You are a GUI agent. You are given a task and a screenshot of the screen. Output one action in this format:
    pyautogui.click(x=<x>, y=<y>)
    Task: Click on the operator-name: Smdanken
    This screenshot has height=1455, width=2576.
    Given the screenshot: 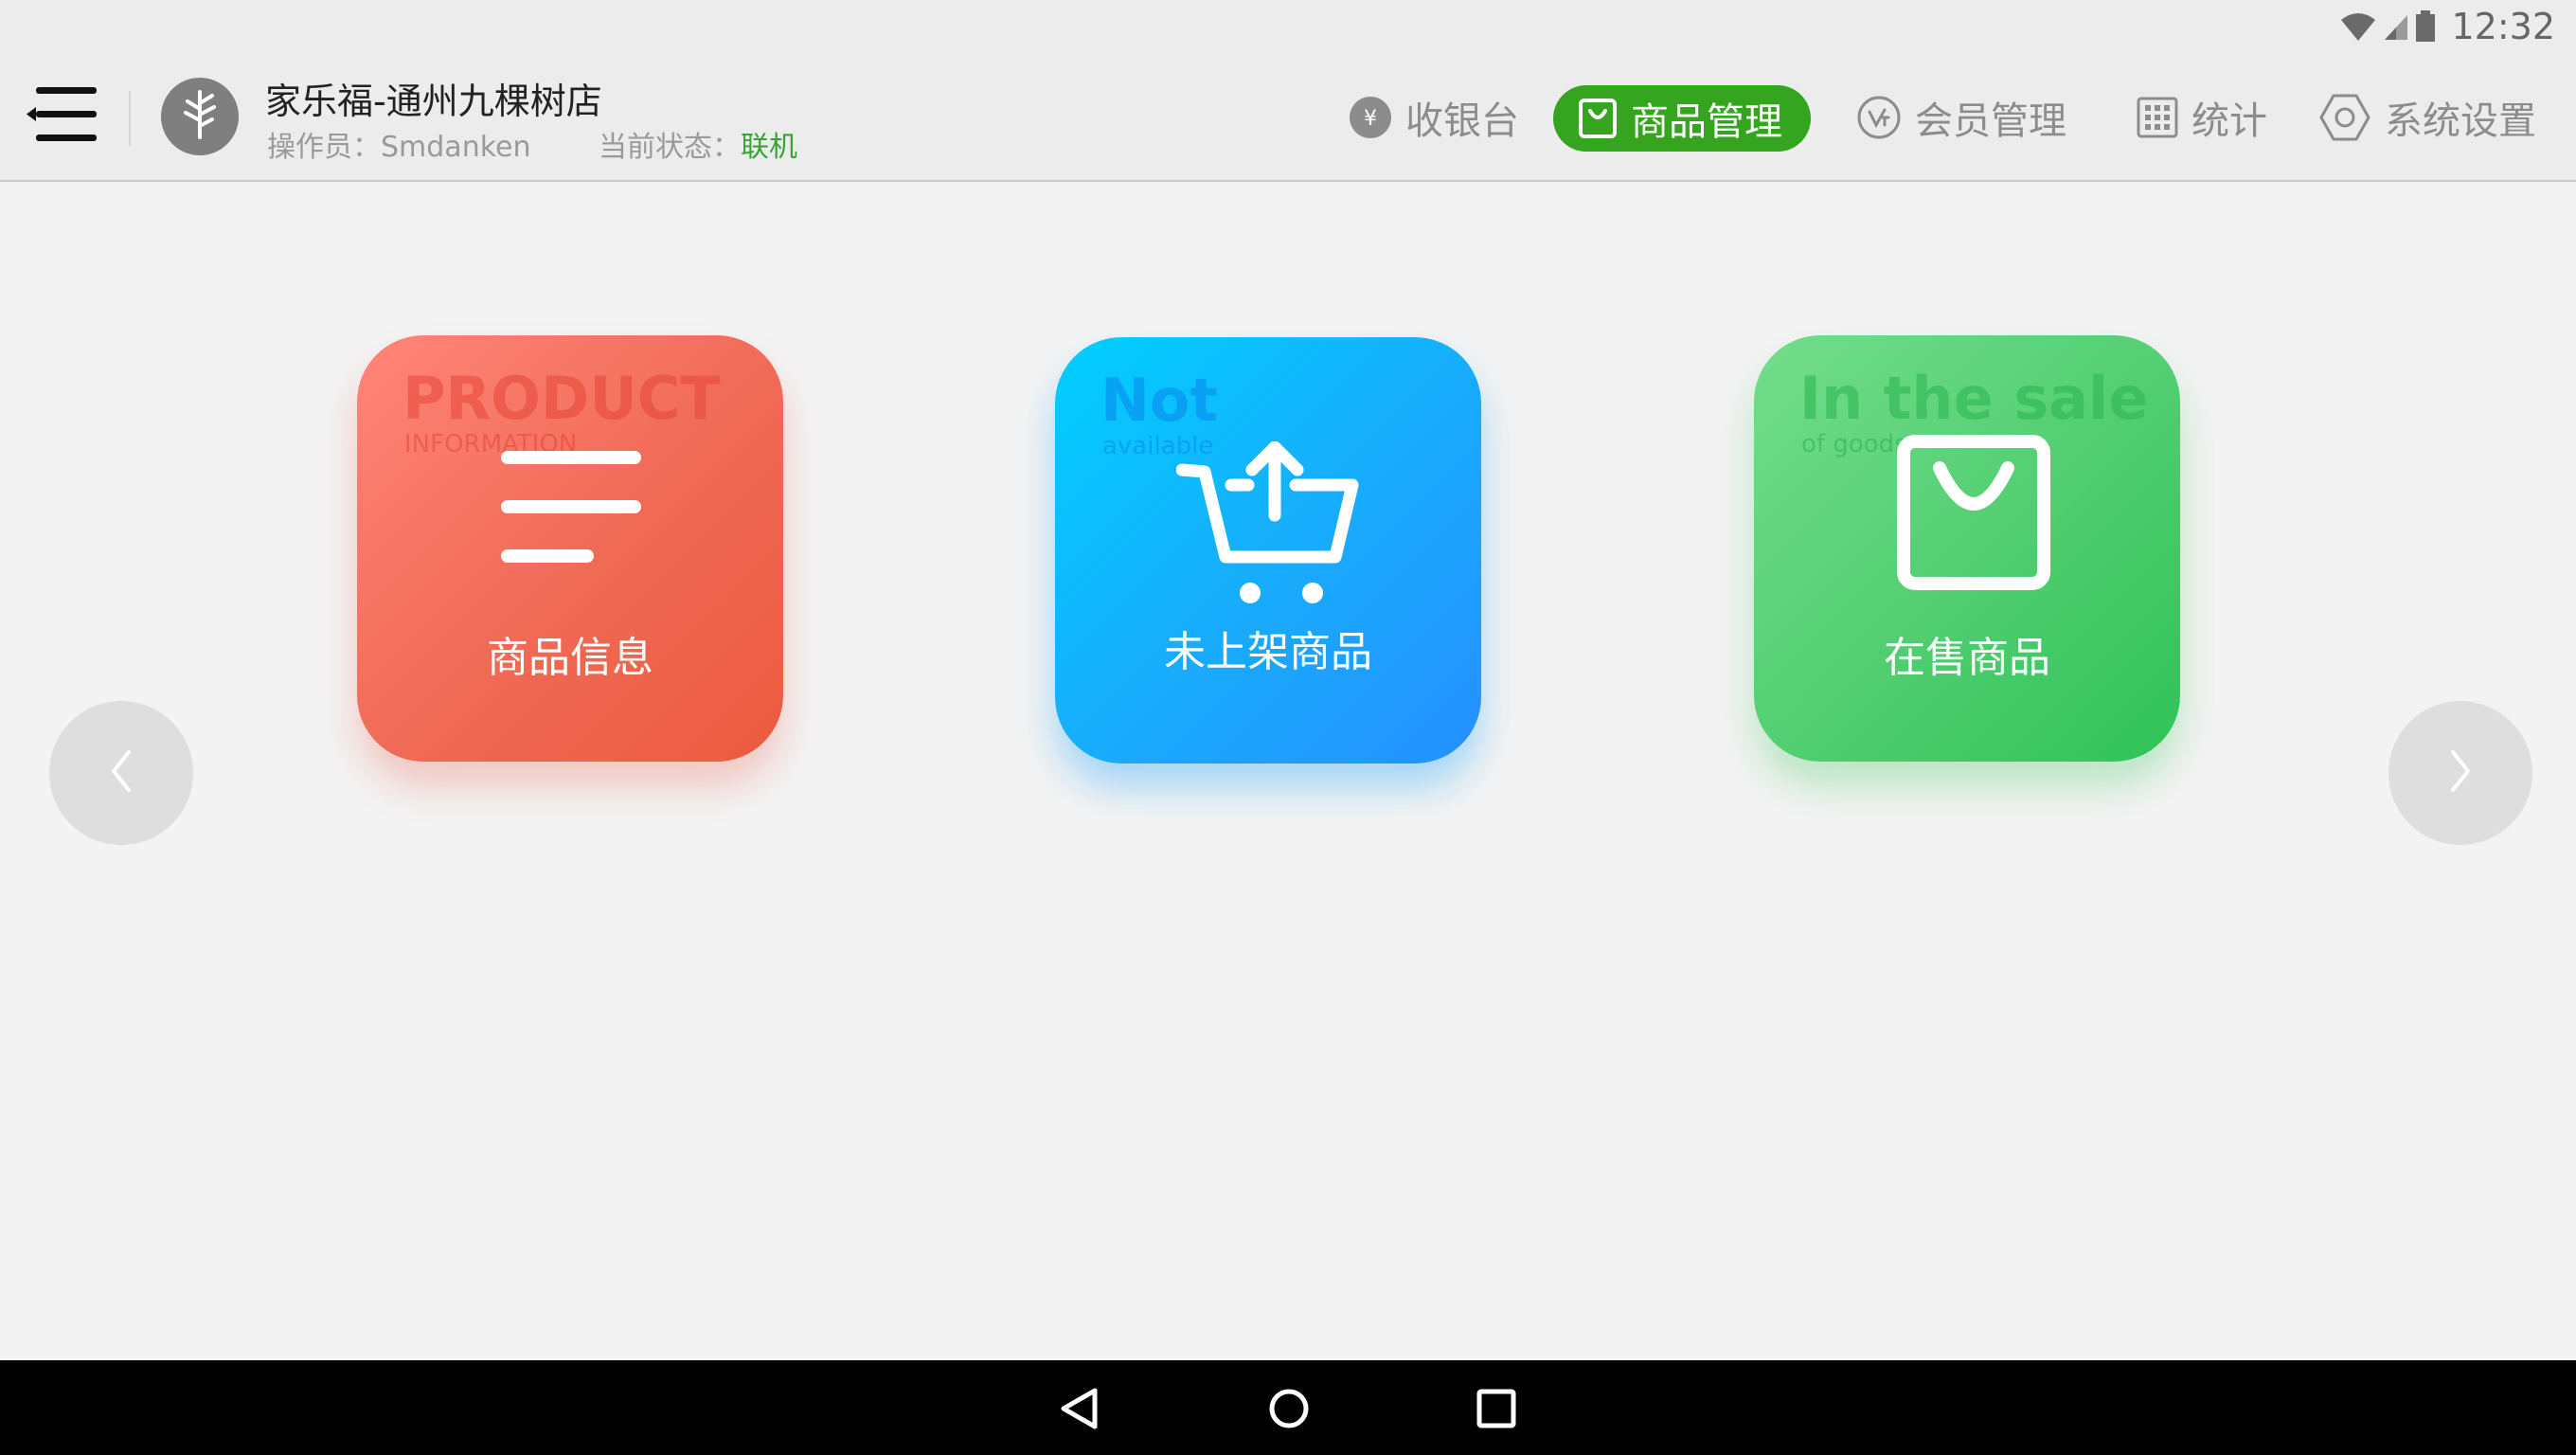 What is the action you would take?
    pyautogui.click(x=456, y=148)
    